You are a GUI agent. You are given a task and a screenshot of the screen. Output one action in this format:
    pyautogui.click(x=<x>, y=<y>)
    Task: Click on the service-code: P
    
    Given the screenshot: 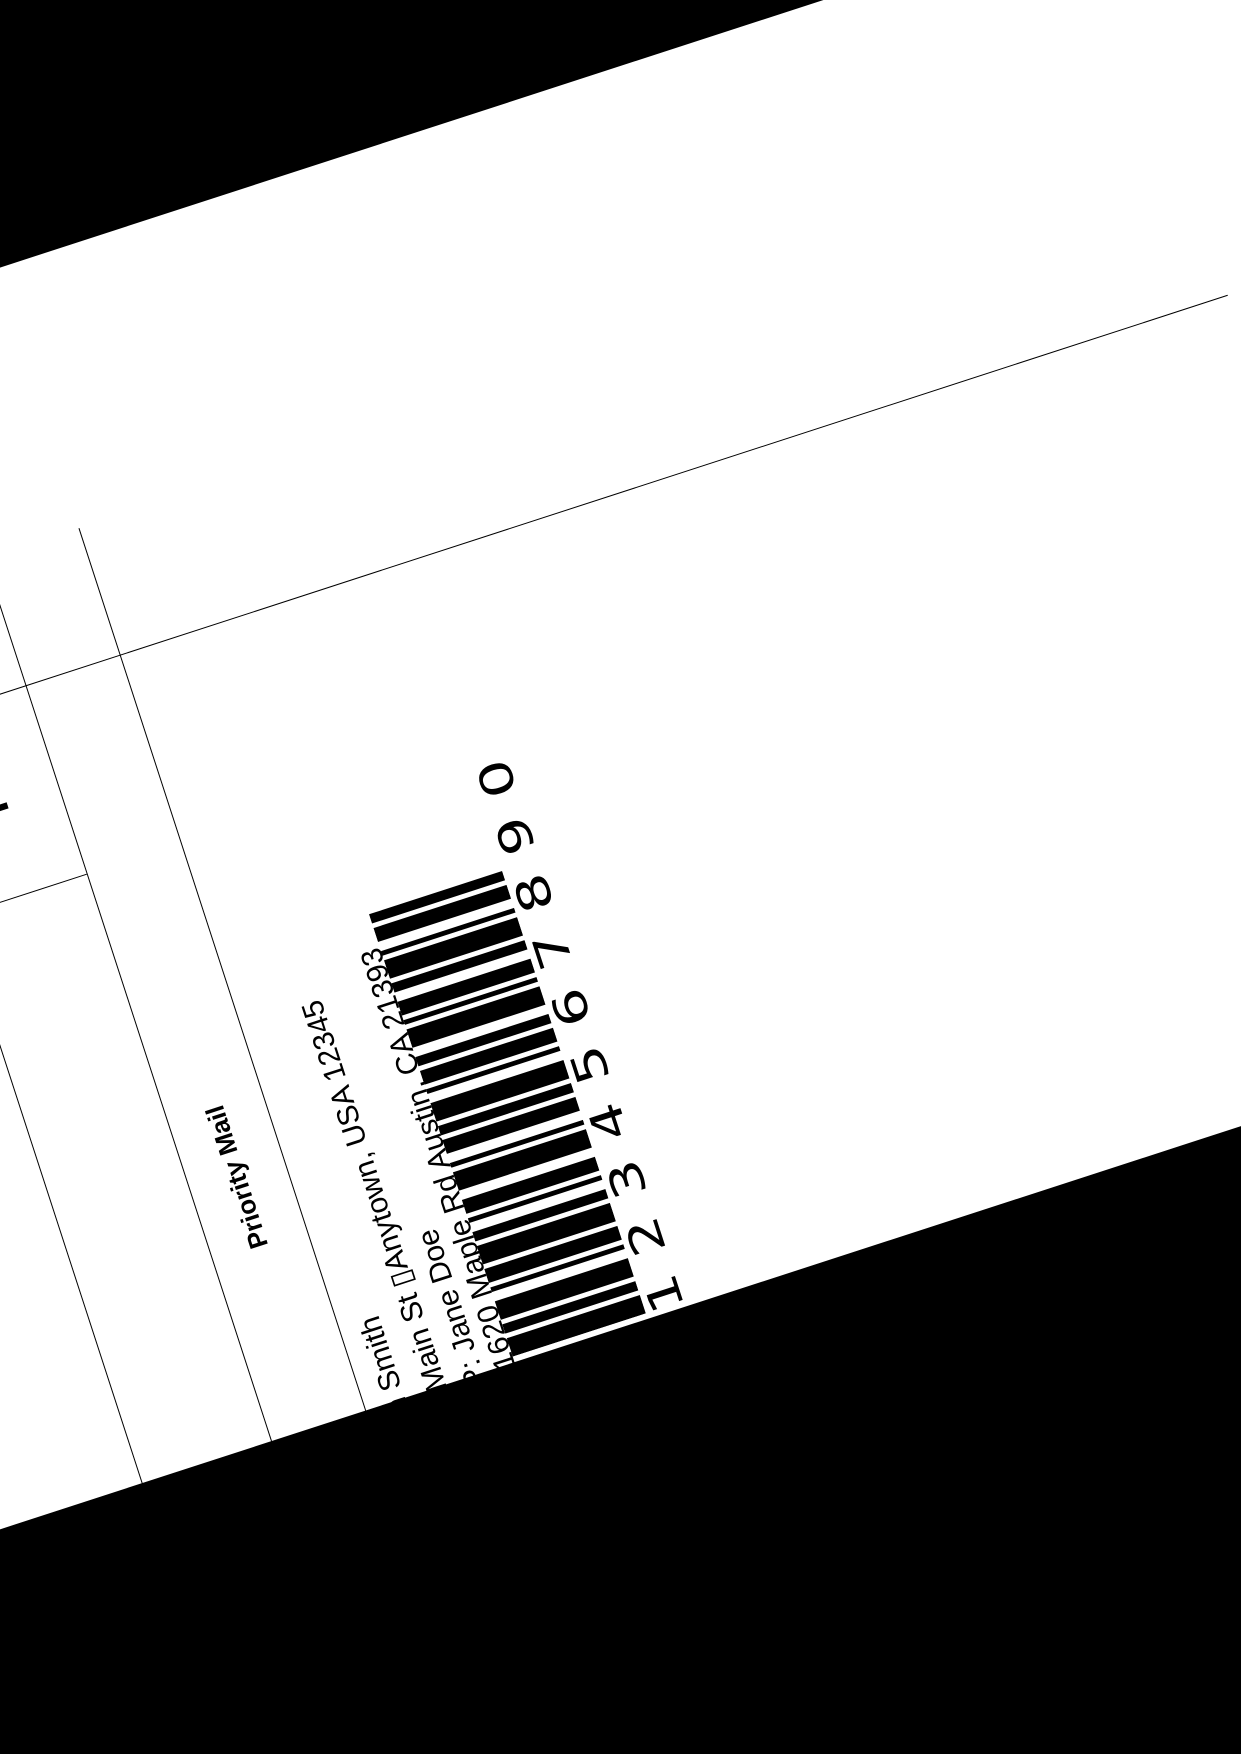 What is the action you would take?
    pyautogui.click(x=10, y=802)
    